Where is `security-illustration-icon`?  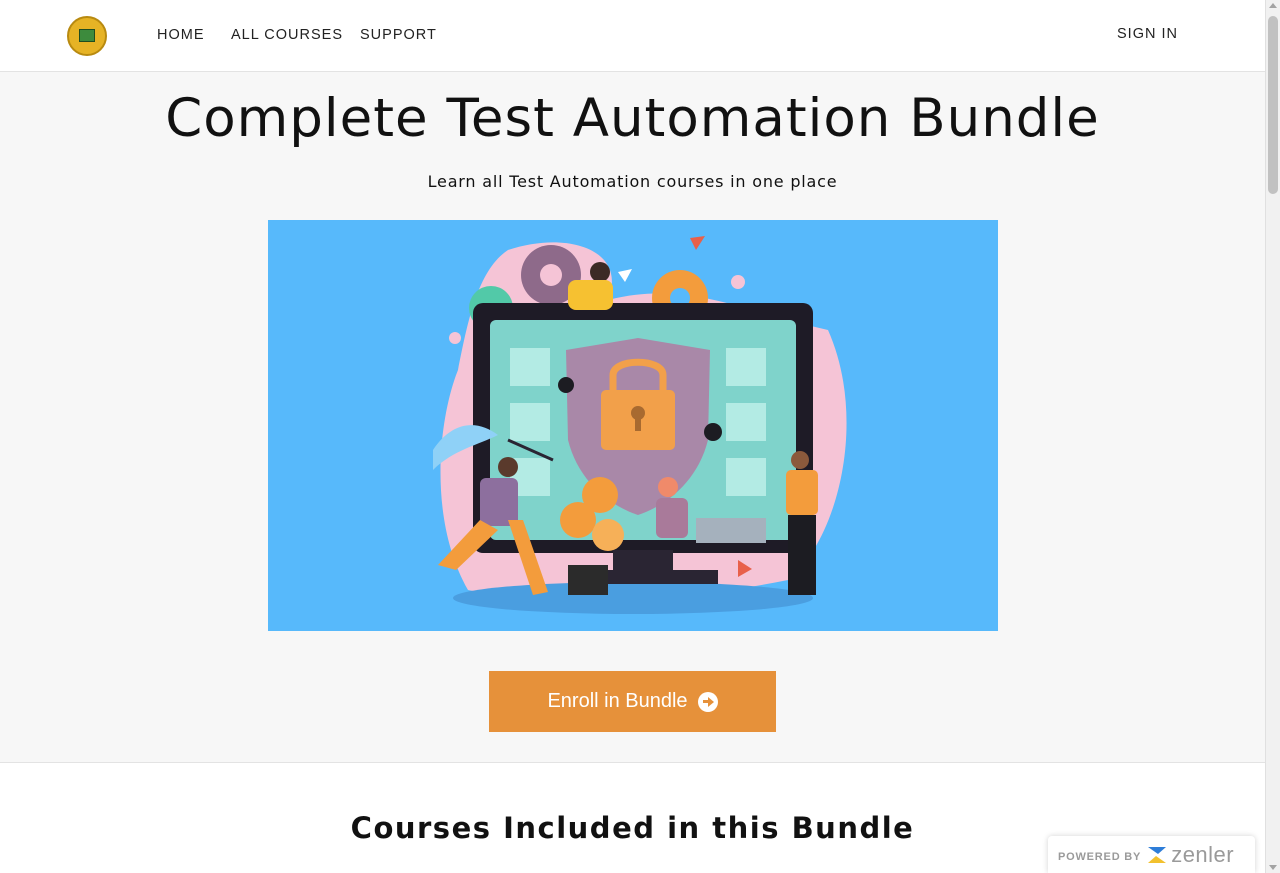
security-illustration-icon is located at coordinates (640, 425).